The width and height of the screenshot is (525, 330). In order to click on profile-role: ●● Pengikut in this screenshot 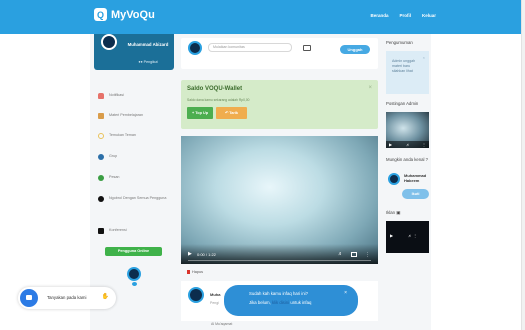, I will do `click(148, 62)`.